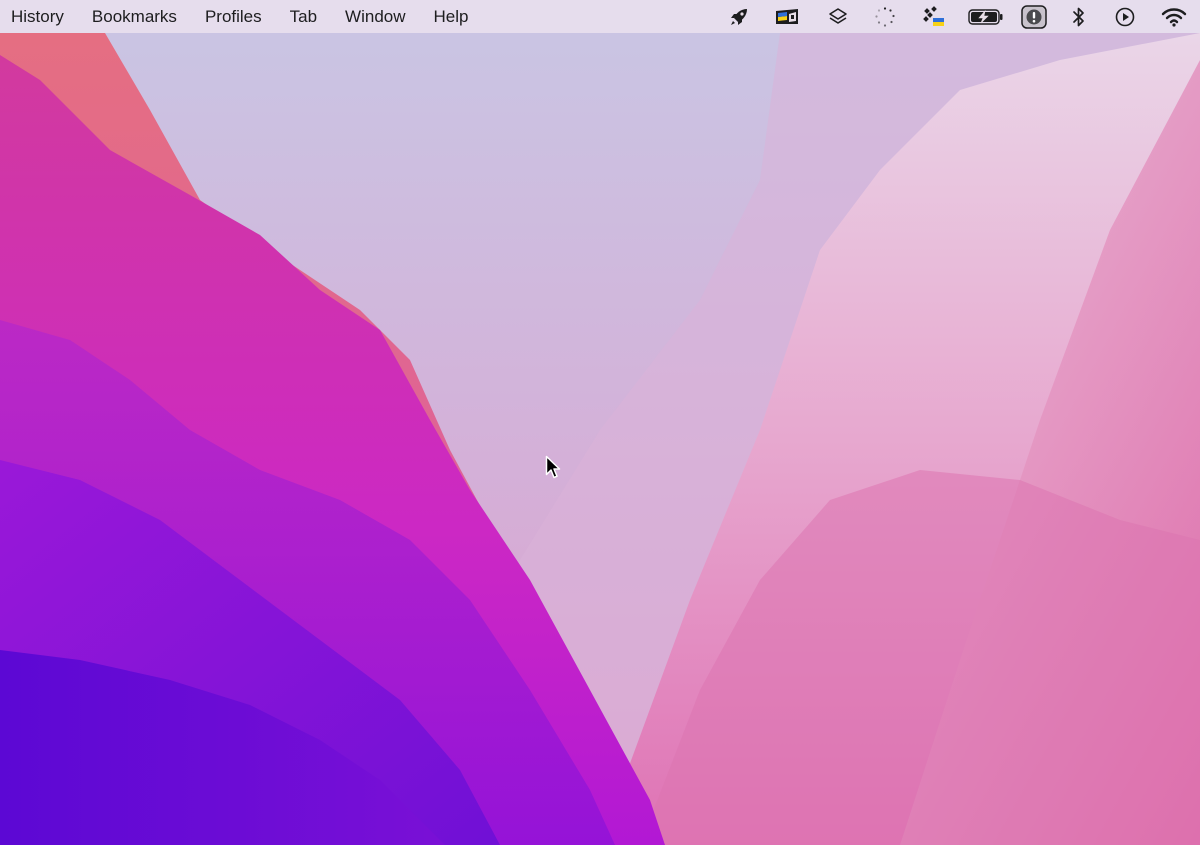 The width and height of the screenshot is (1200, 845). What do you see at coordinates (739, 16) in the screenshot?
I see `rocket-icon` at bounding box center [739, 16].